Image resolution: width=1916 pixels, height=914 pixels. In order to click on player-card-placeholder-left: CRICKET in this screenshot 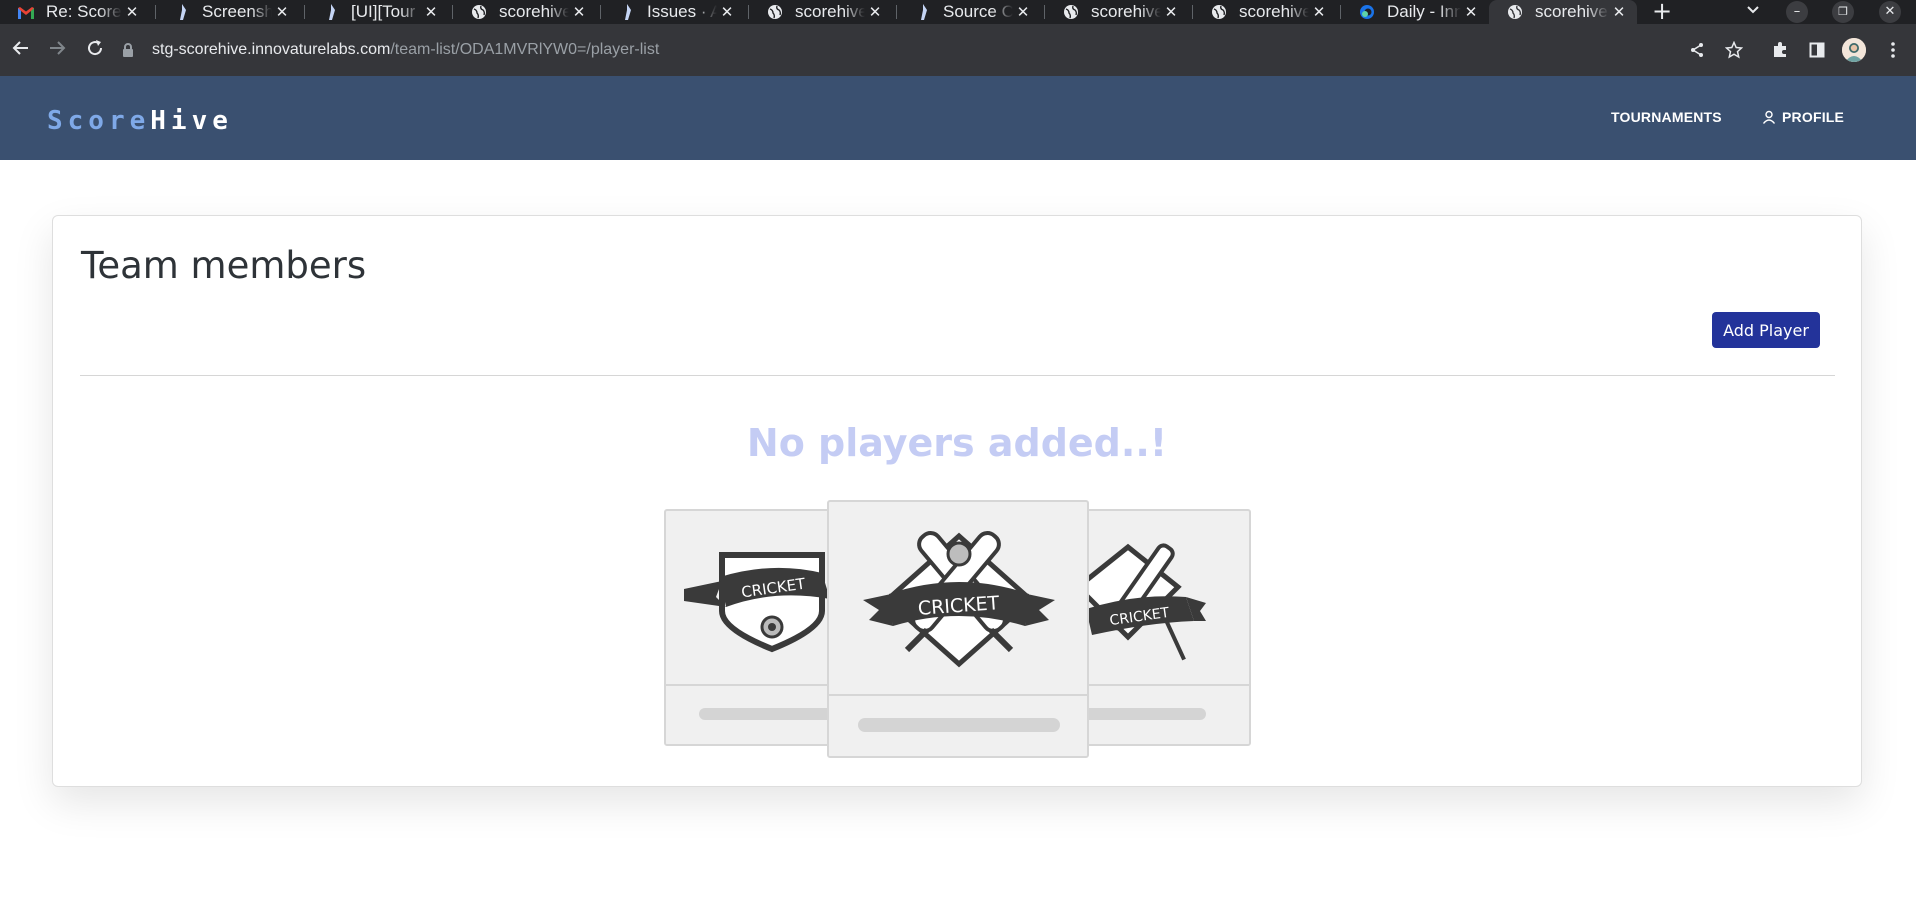, I will do `click(754, 627)`.